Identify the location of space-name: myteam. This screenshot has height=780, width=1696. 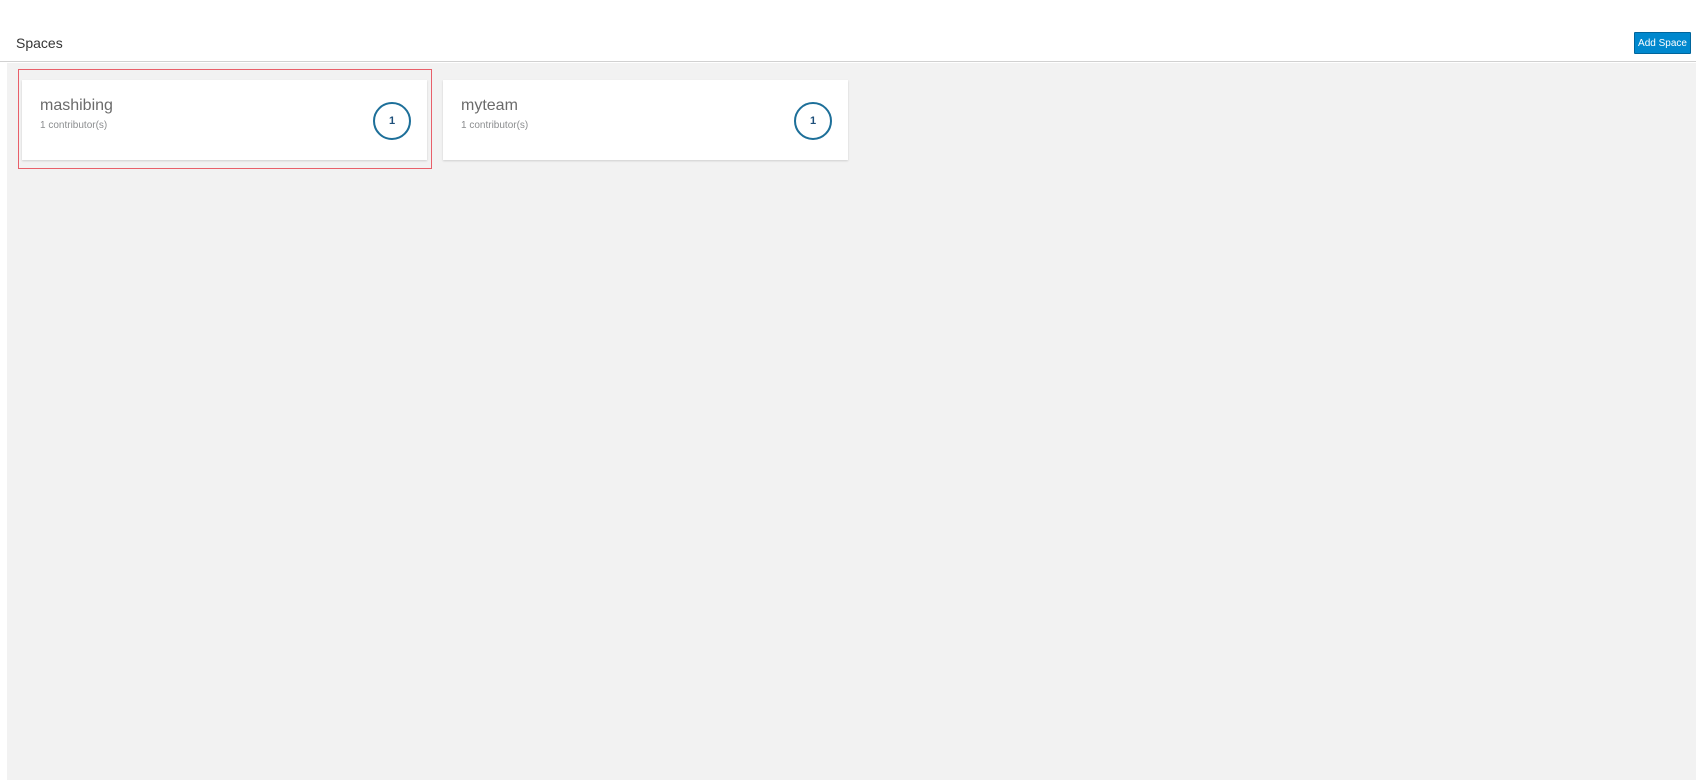
(489, 105).